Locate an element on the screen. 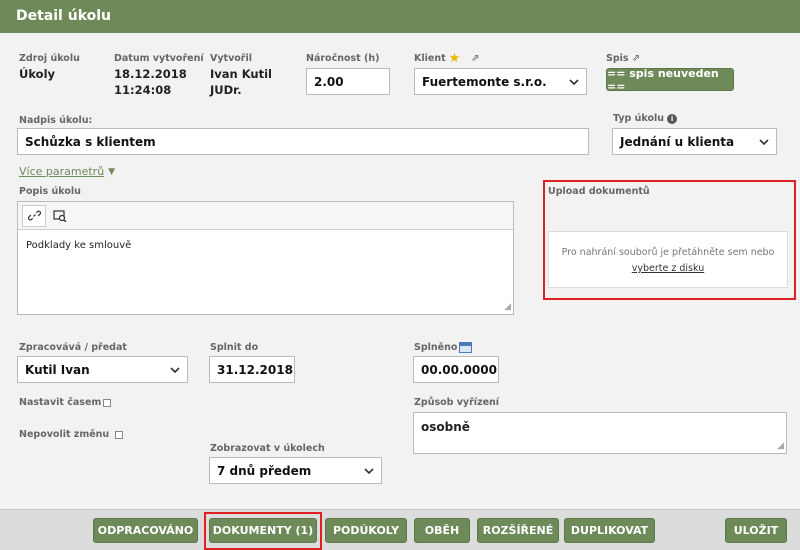 The width and height of the screenshot is (800, 550). spis-label-row: Spis ⇗ is located at coordinates (623, 58).